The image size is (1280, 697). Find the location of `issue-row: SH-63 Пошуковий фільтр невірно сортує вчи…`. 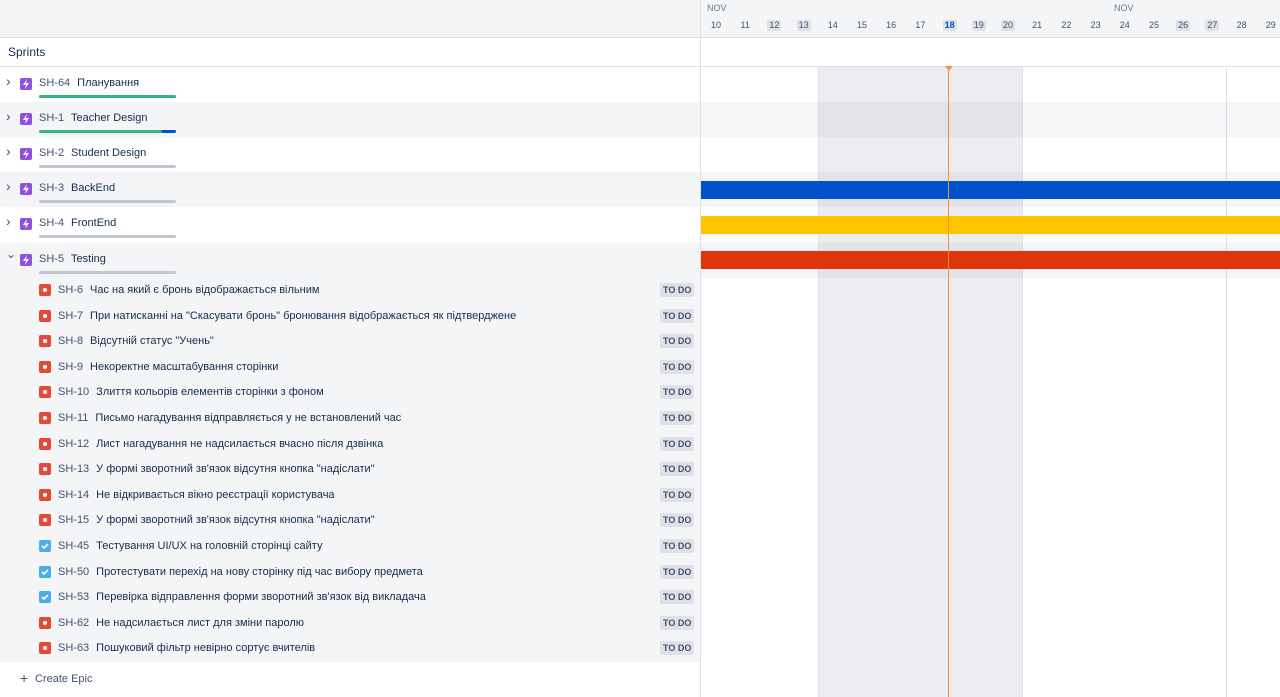

issue-row: SH-63 Пошуковий фільтр невірно сортує вчи… is located at coordinates (350, 648).